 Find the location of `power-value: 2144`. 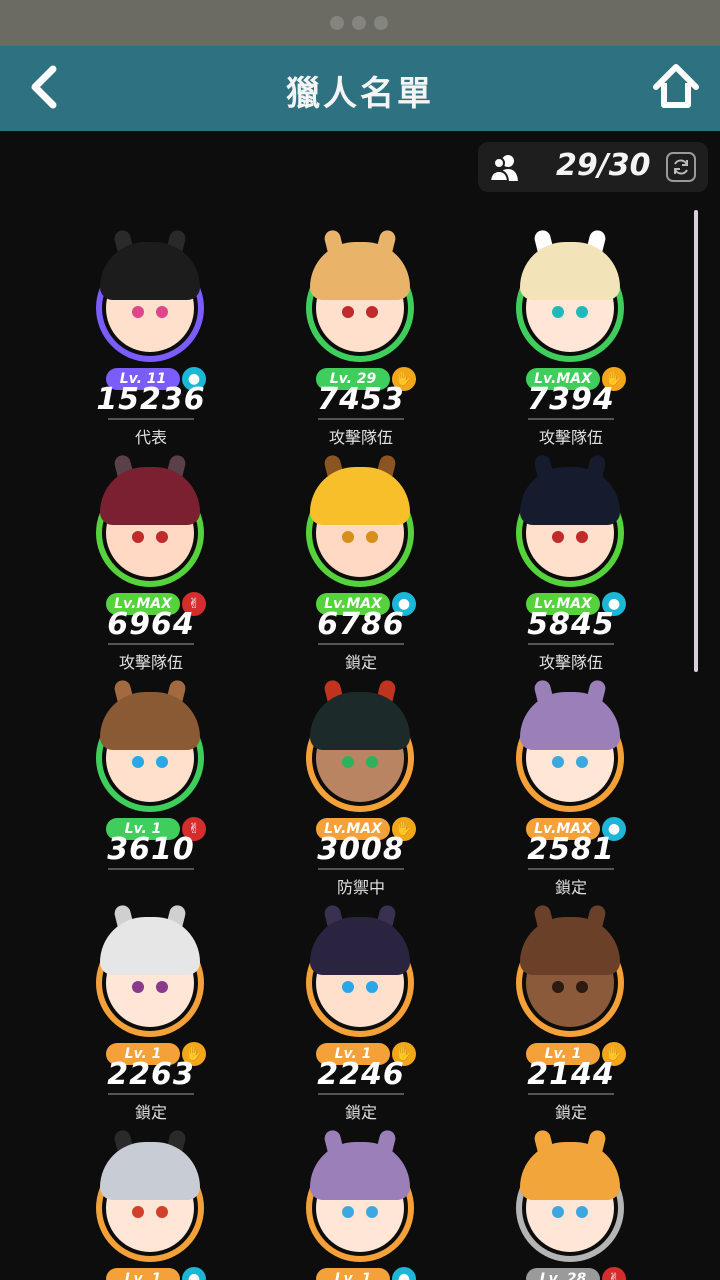

power-value: 2144 is located at coordinates (571, 1074).